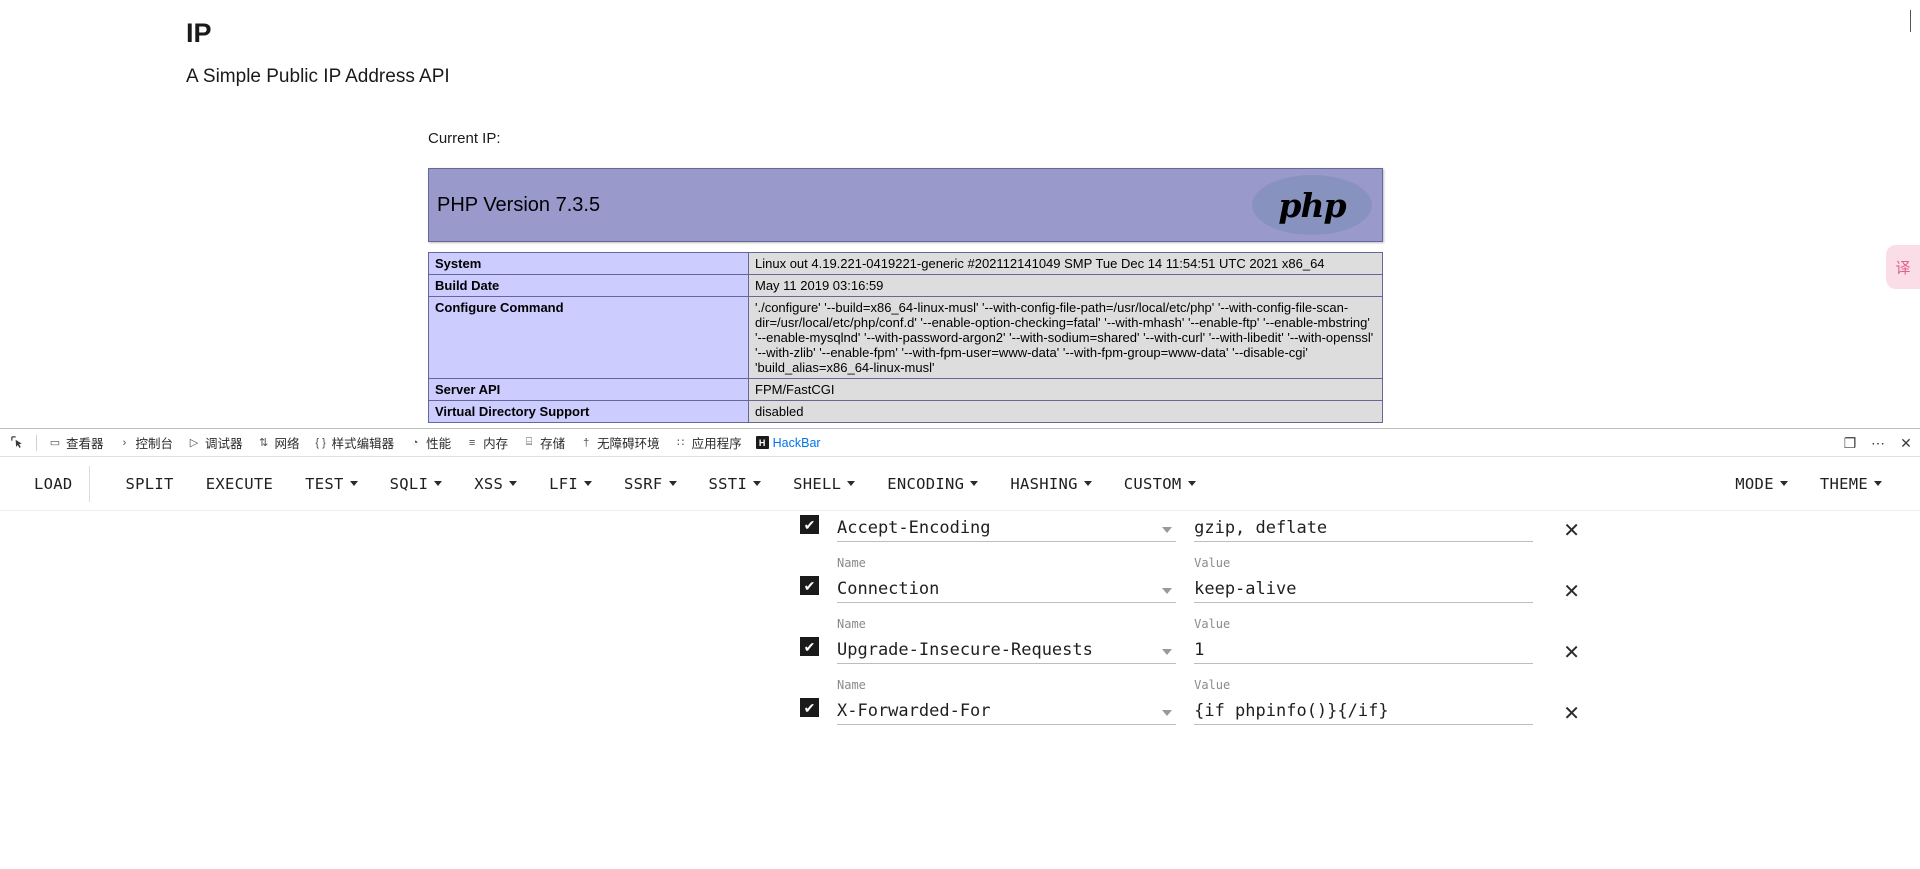  What do you see at coordinates (320, 442) in the screenshot?
I see `style-editor-icon: { }` at bounding box center [320, 442].